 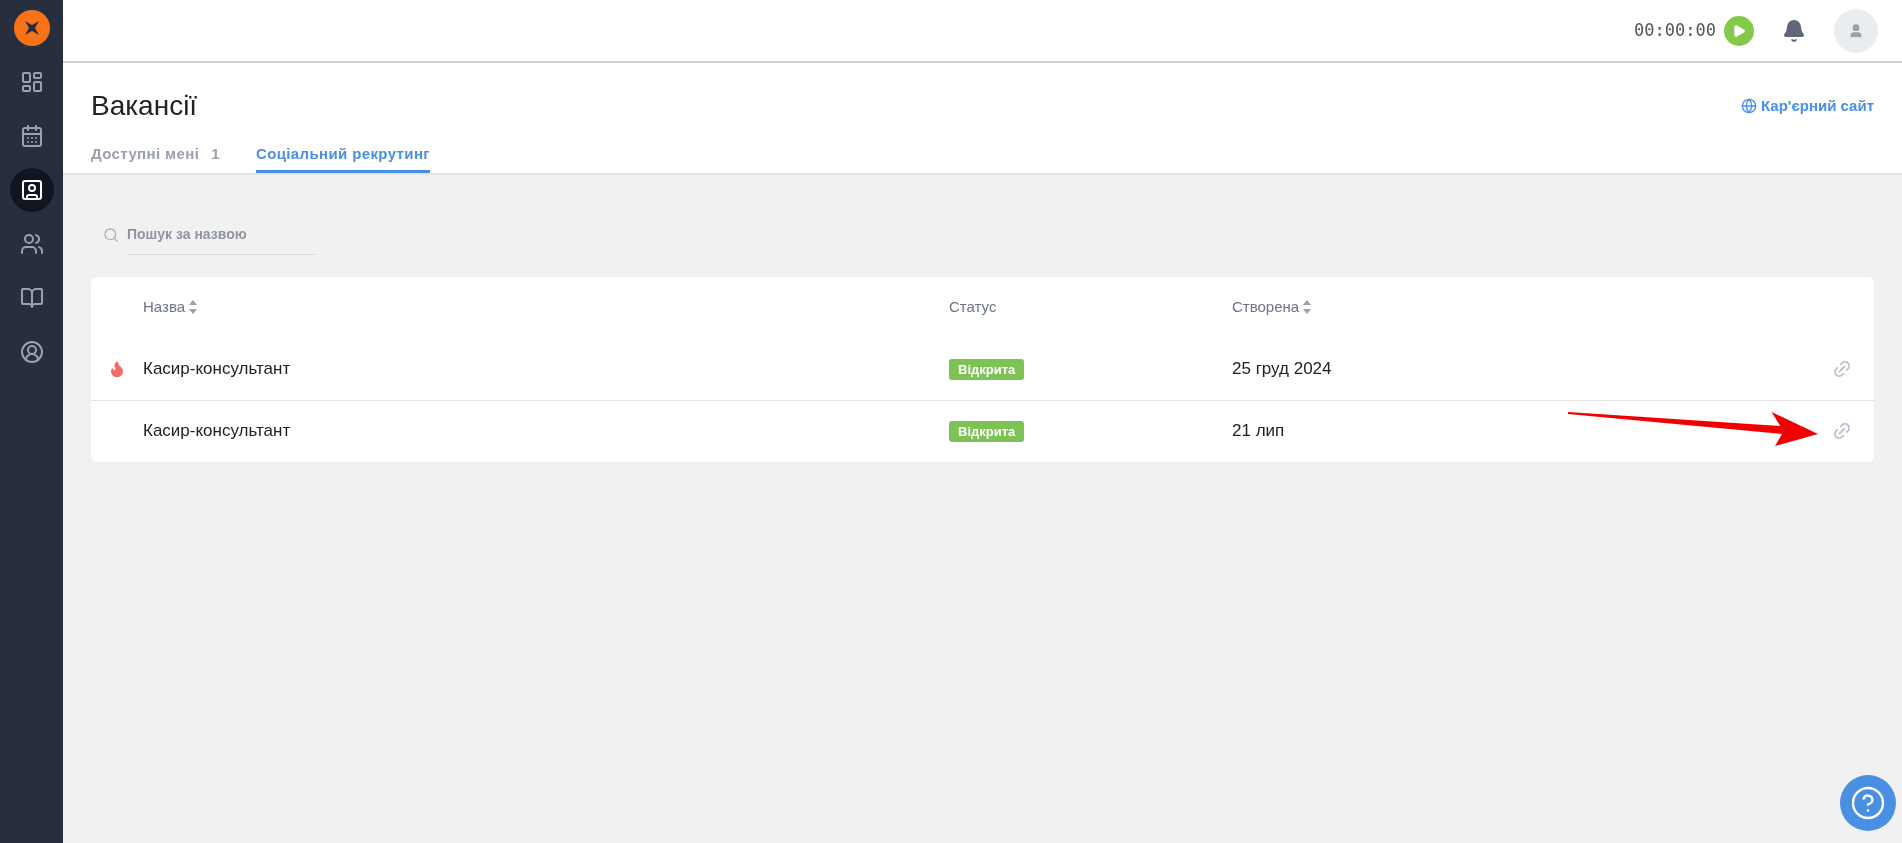 What do you see at coordinates (144, 106) in the screenshot?
I see `page-title: Вакансії` at bounding box center [144, 106].